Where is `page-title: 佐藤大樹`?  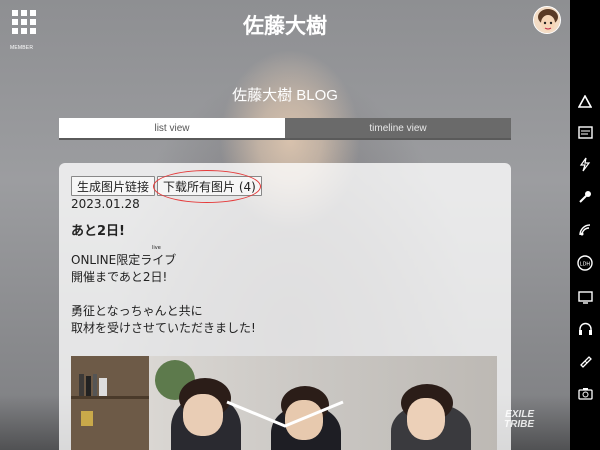
page-title: 佐藤大樹 is located at coordinates (285, 26).